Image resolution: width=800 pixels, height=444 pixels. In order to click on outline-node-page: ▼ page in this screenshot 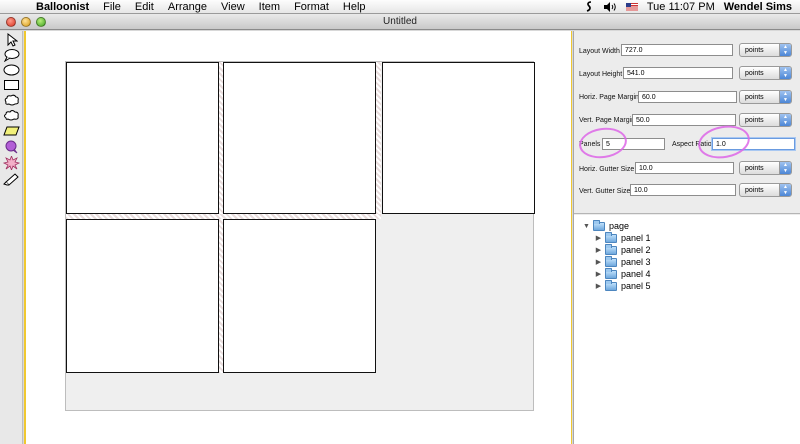, I will do `click(605, 225)`.